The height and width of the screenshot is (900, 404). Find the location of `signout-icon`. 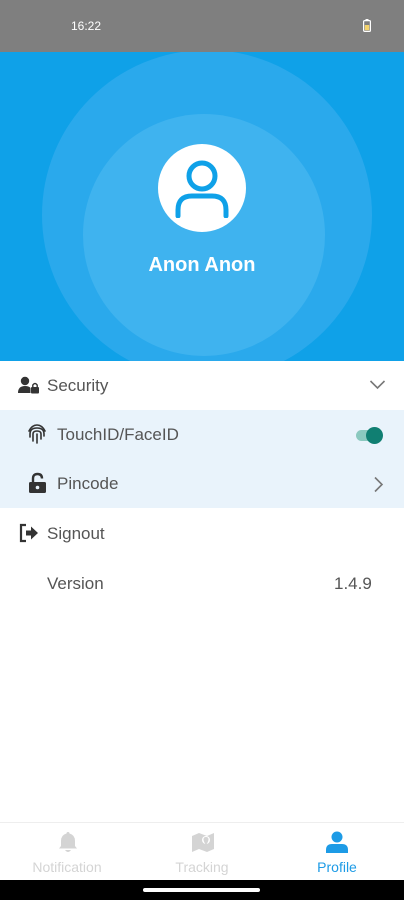

signout-icon is located at coordinates (28, 533).